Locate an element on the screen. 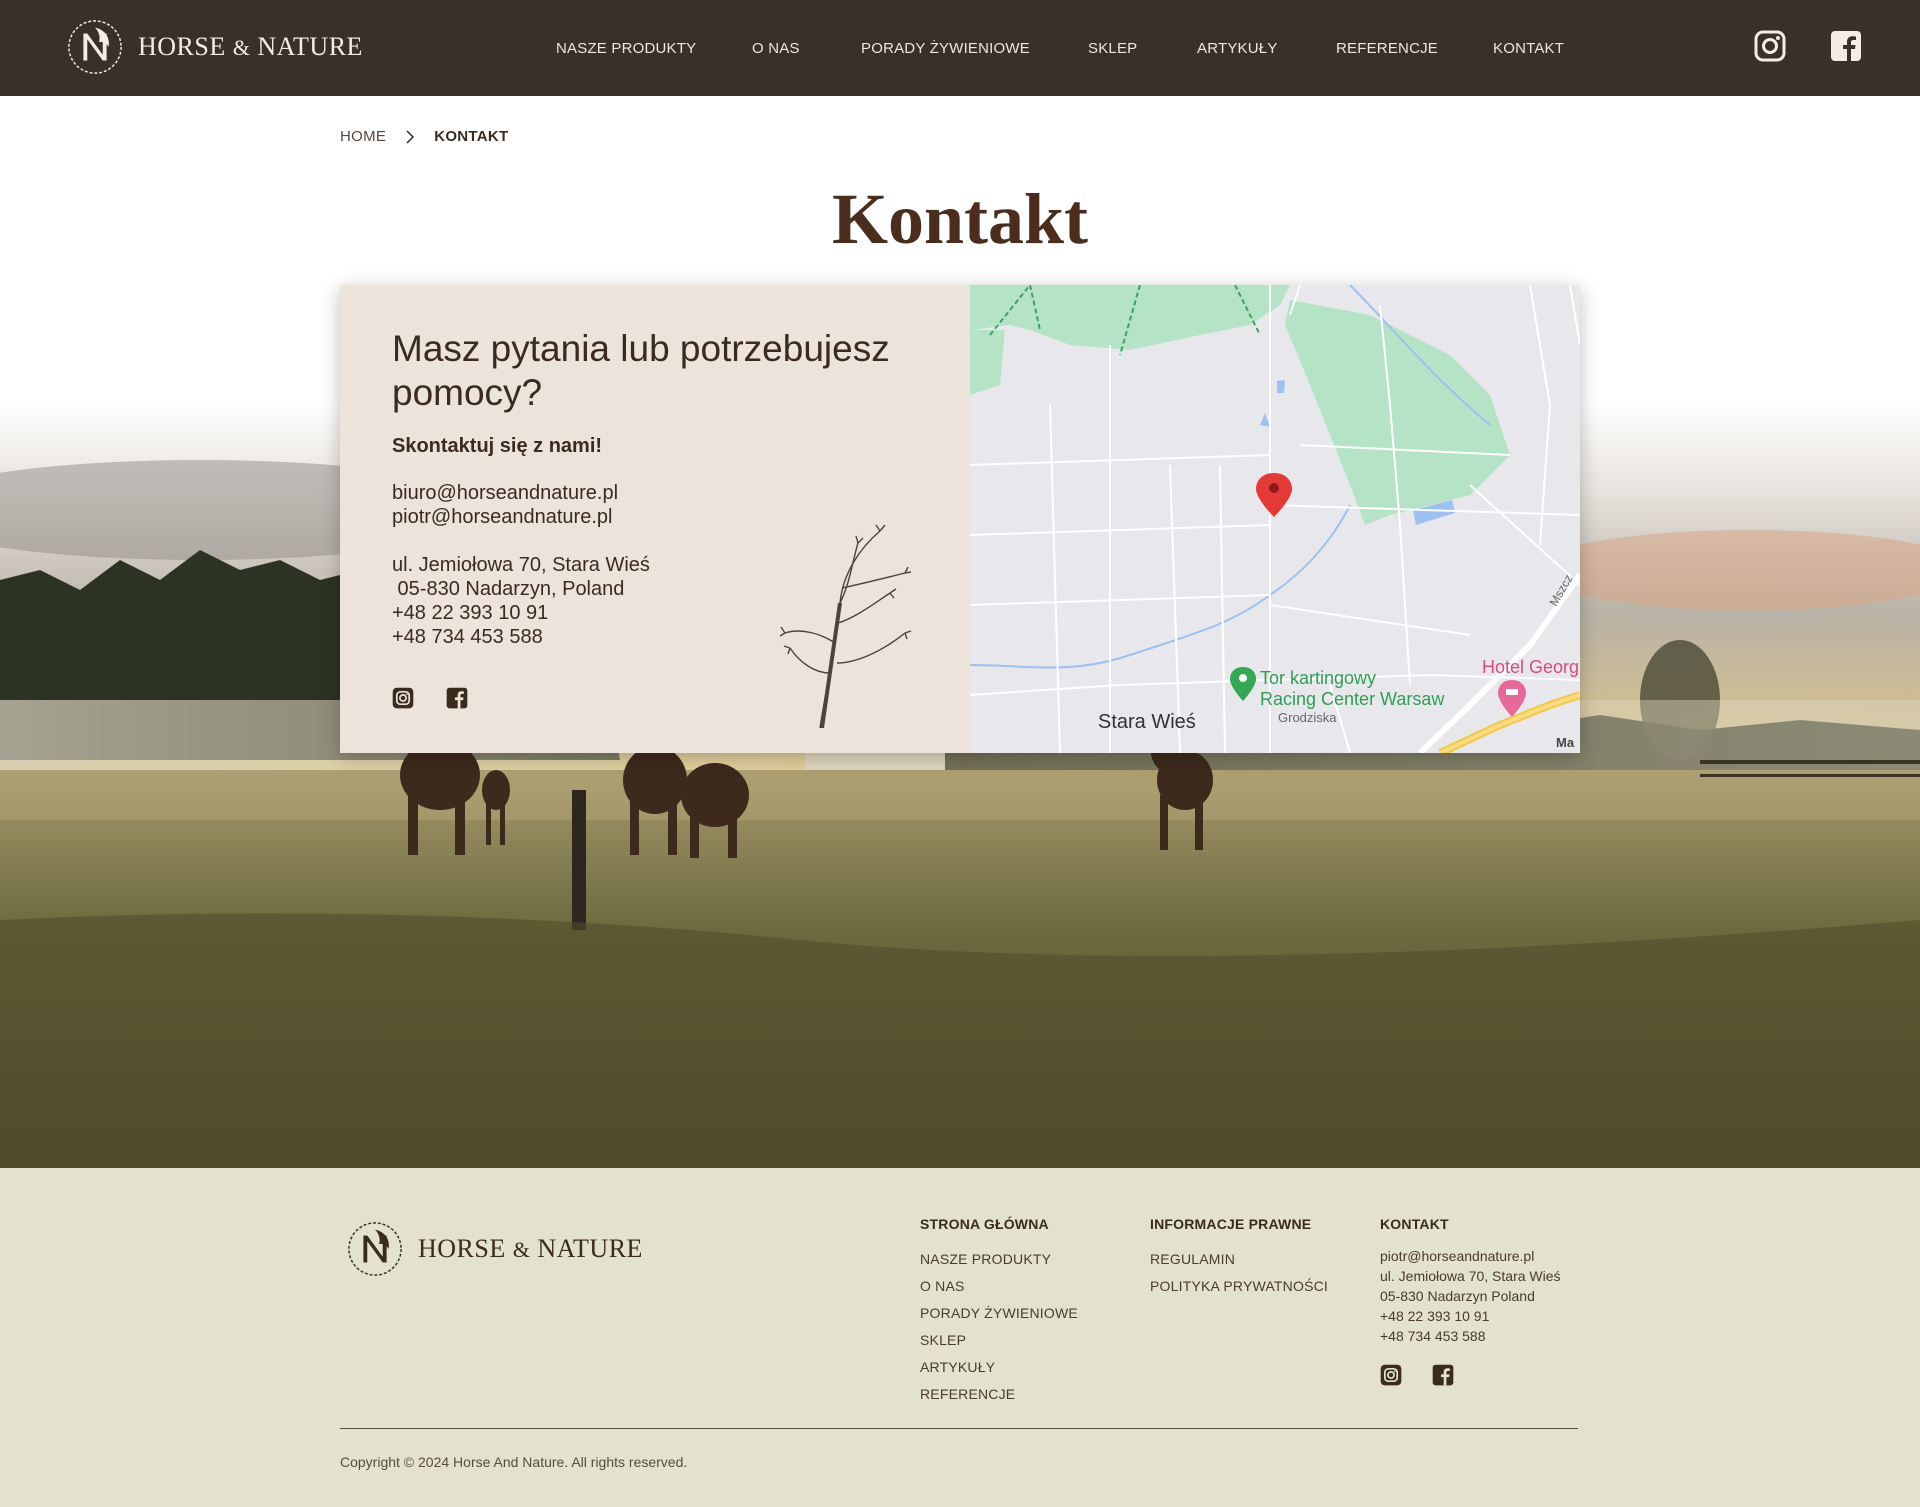  footer-link: O NAS is located at coordinates (999, 1286).